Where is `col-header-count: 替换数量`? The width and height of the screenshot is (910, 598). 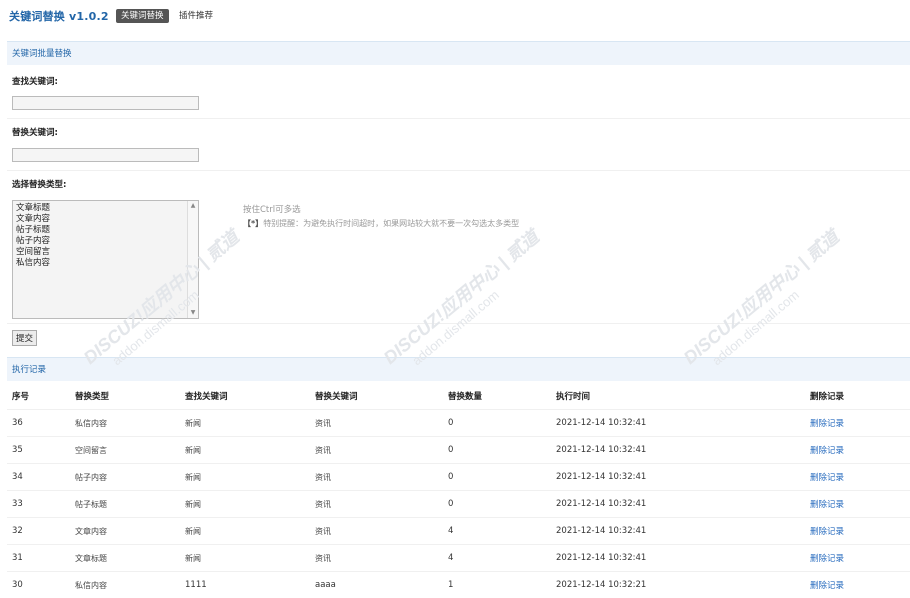 col-header-count: 替换数量 is located at coordinates (497, 396).